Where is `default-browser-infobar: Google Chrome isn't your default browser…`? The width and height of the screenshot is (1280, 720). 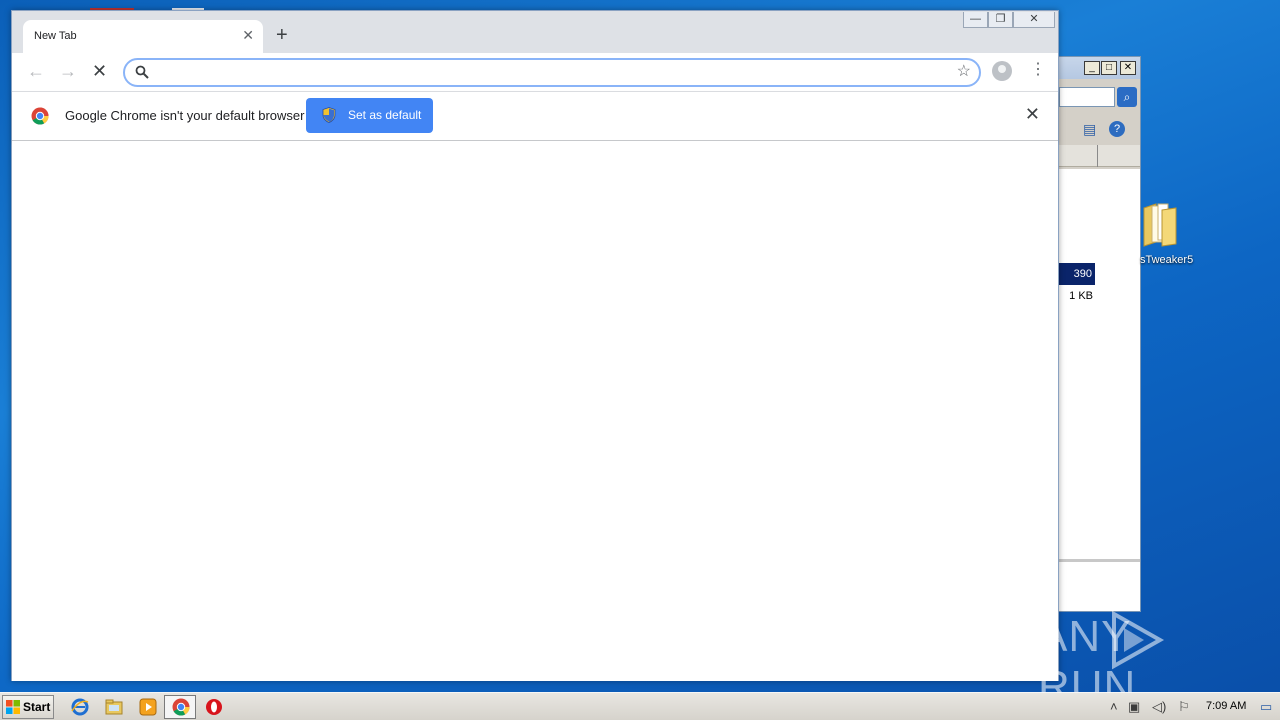 default-browser-infobar: Google Chrome isn't your default browser… is located at coordinates (535, 116).